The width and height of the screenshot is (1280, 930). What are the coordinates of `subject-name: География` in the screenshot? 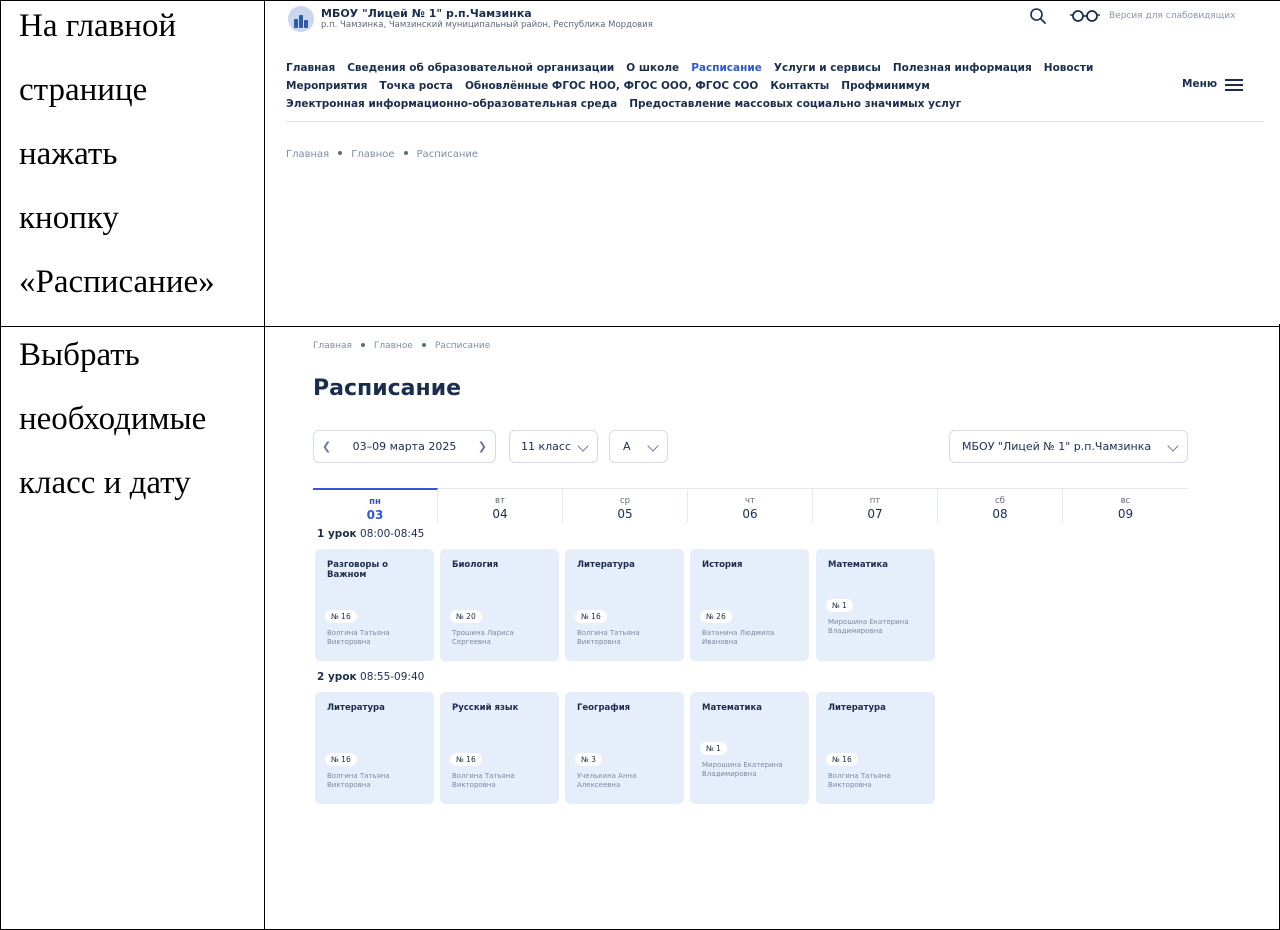 It's located at (604, 708).